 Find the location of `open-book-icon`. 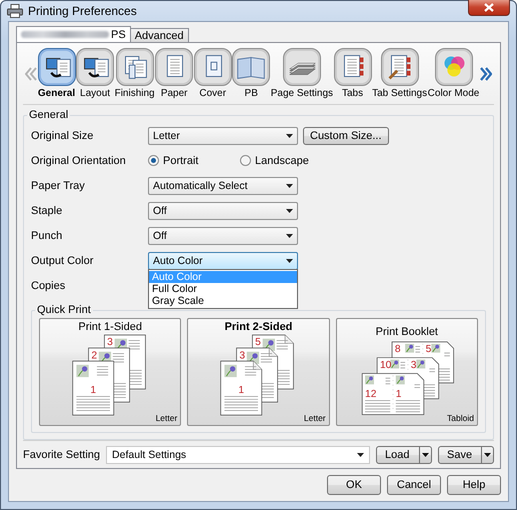

open-book-icon is located at coordinates (251, 67).